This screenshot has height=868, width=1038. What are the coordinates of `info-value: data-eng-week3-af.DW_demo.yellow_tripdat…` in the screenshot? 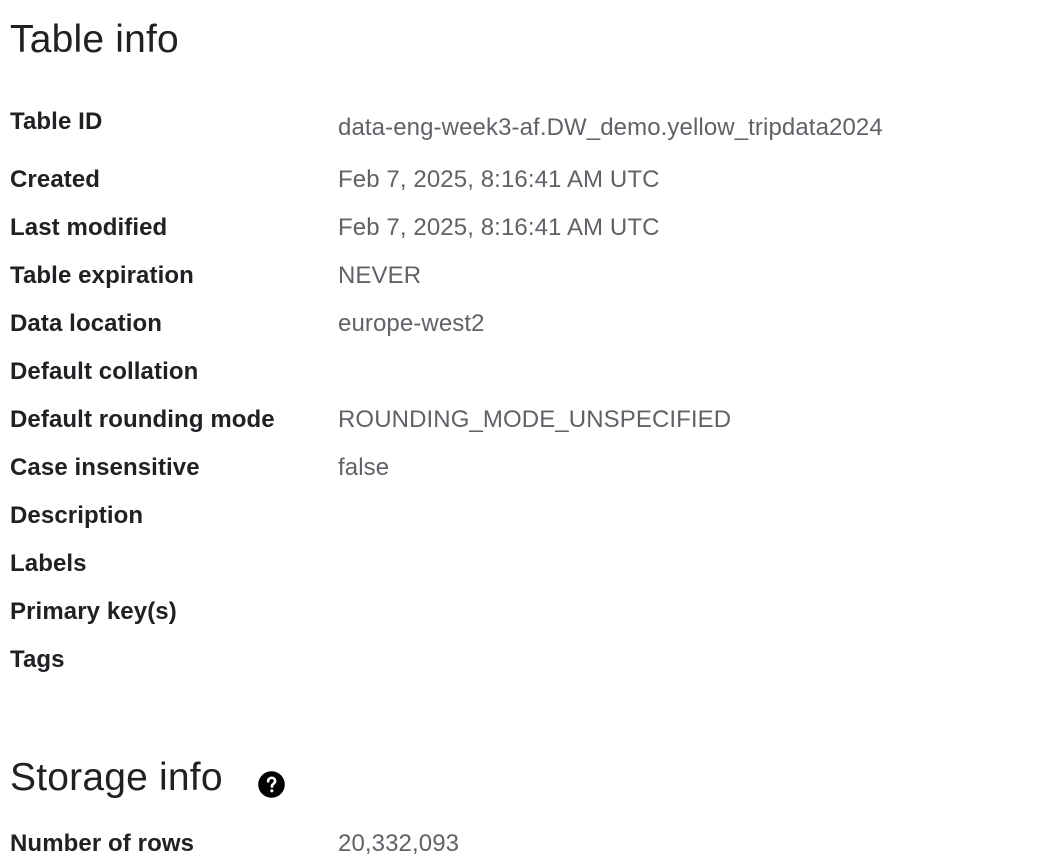 It's located at (610, 127).